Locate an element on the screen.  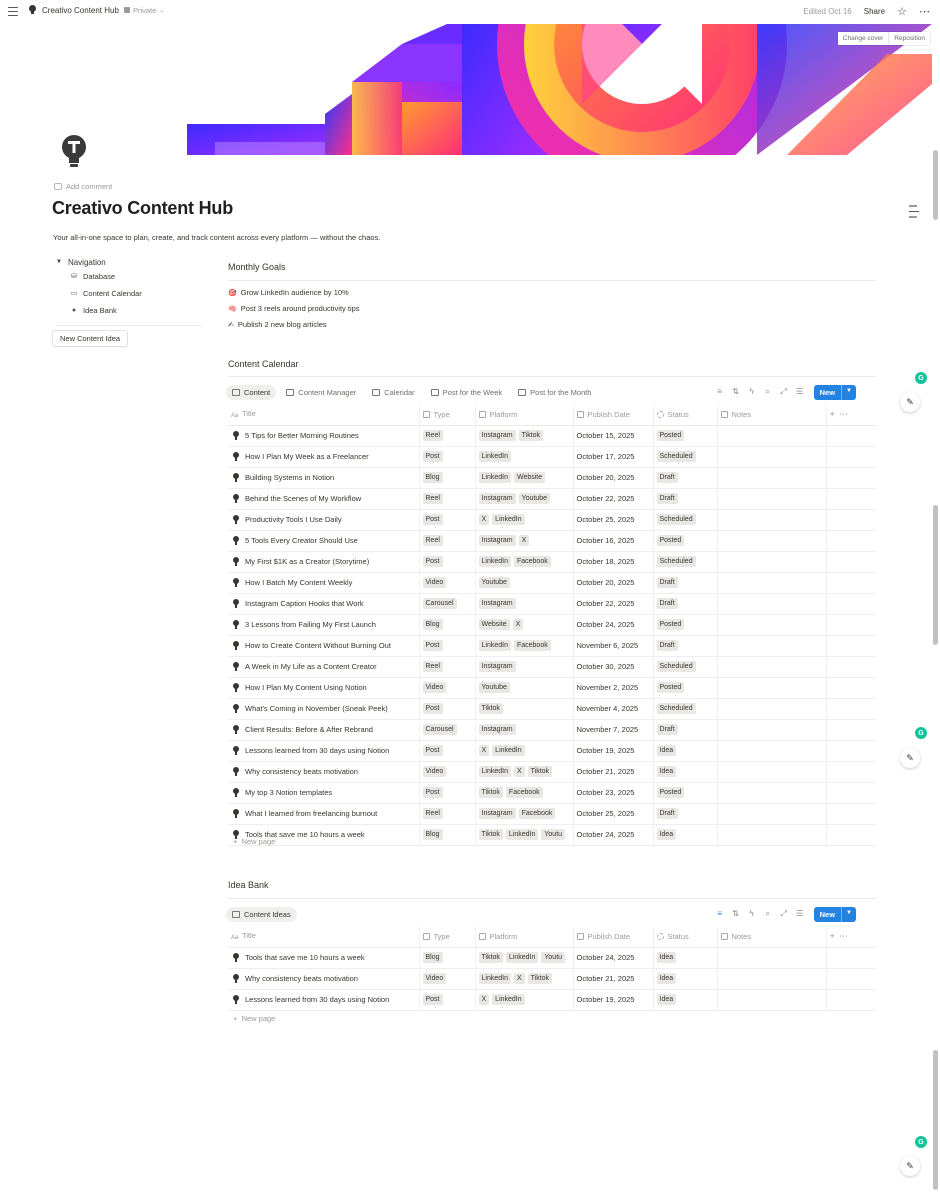
lightning-icon: ϟ is located at coordinates (752, 392).